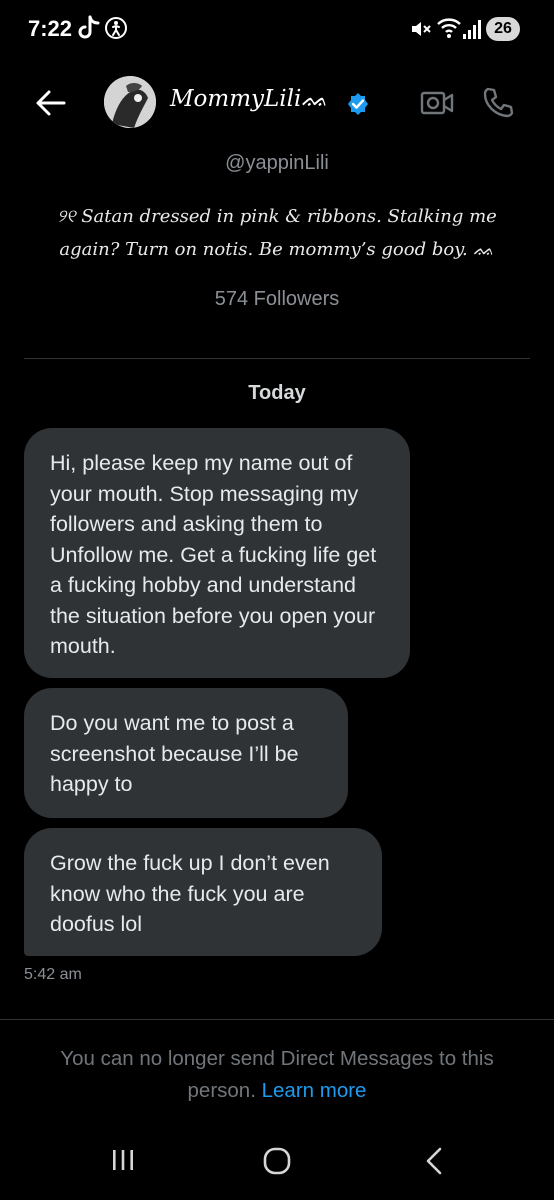 The width and height of the screenshot is (554, 1200). I want to click on contact-display-name: MommyLili, so click(236, 99).